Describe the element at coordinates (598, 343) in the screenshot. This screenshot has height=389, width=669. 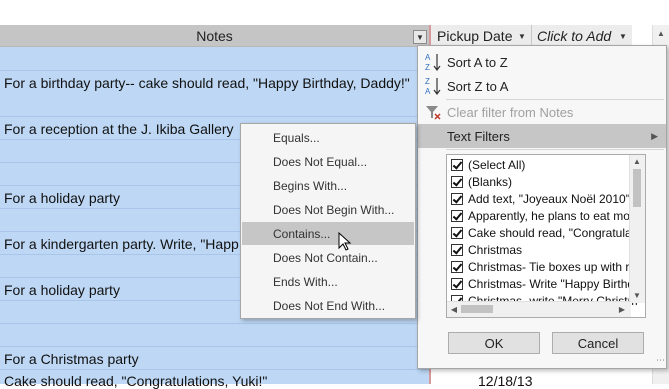
I see `cancel-button: Cancel` at that location.